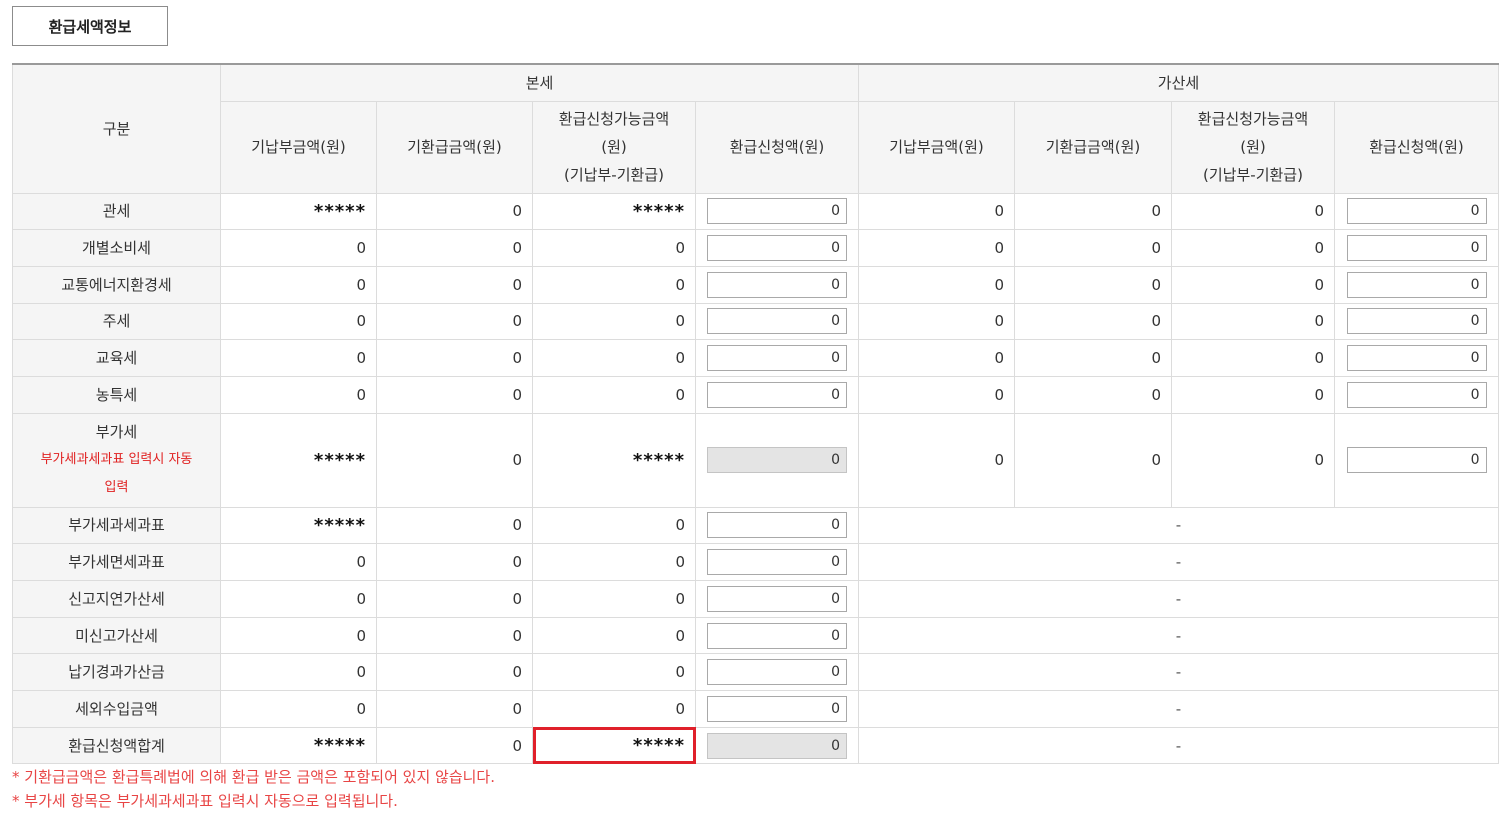 This screenshot has width=1509, height=817. I want to click on auto-input-note: 부가세과세과표 입력시 자동 입력, so click(116, 474).